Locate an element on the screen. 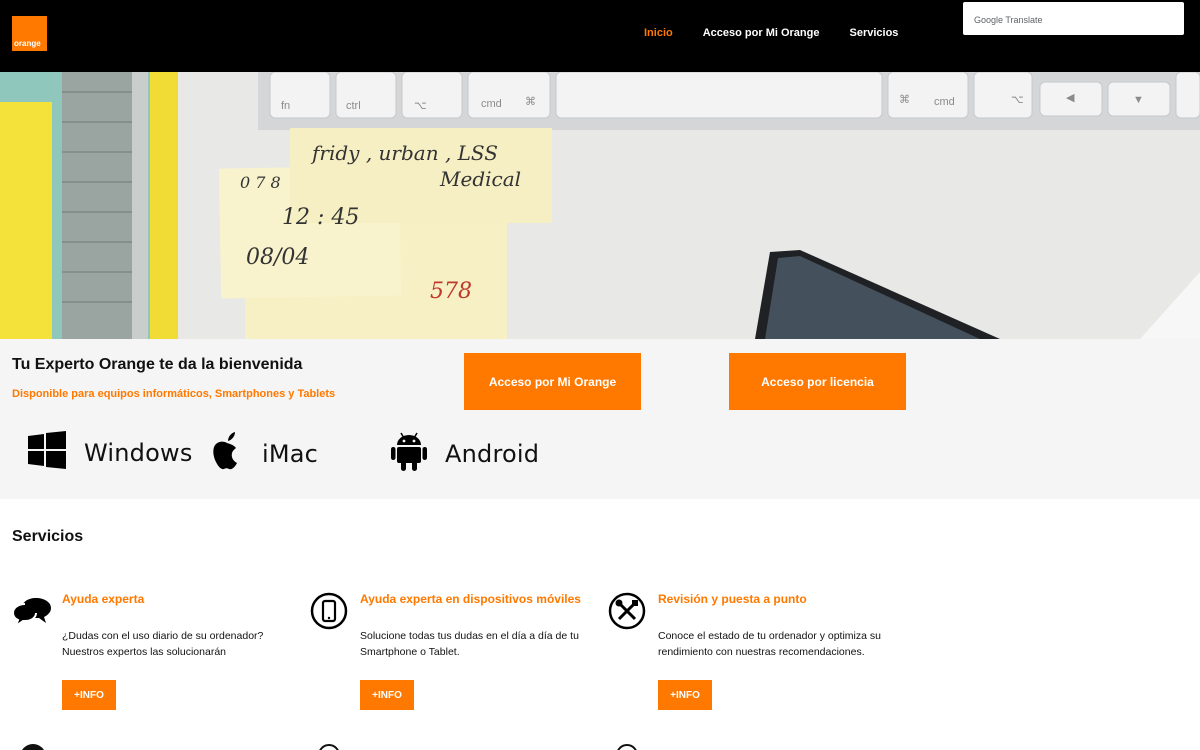 This screenshot has height=750, width=1200. nav-item-servicios: Servicios is located at coordinates (874, 33).